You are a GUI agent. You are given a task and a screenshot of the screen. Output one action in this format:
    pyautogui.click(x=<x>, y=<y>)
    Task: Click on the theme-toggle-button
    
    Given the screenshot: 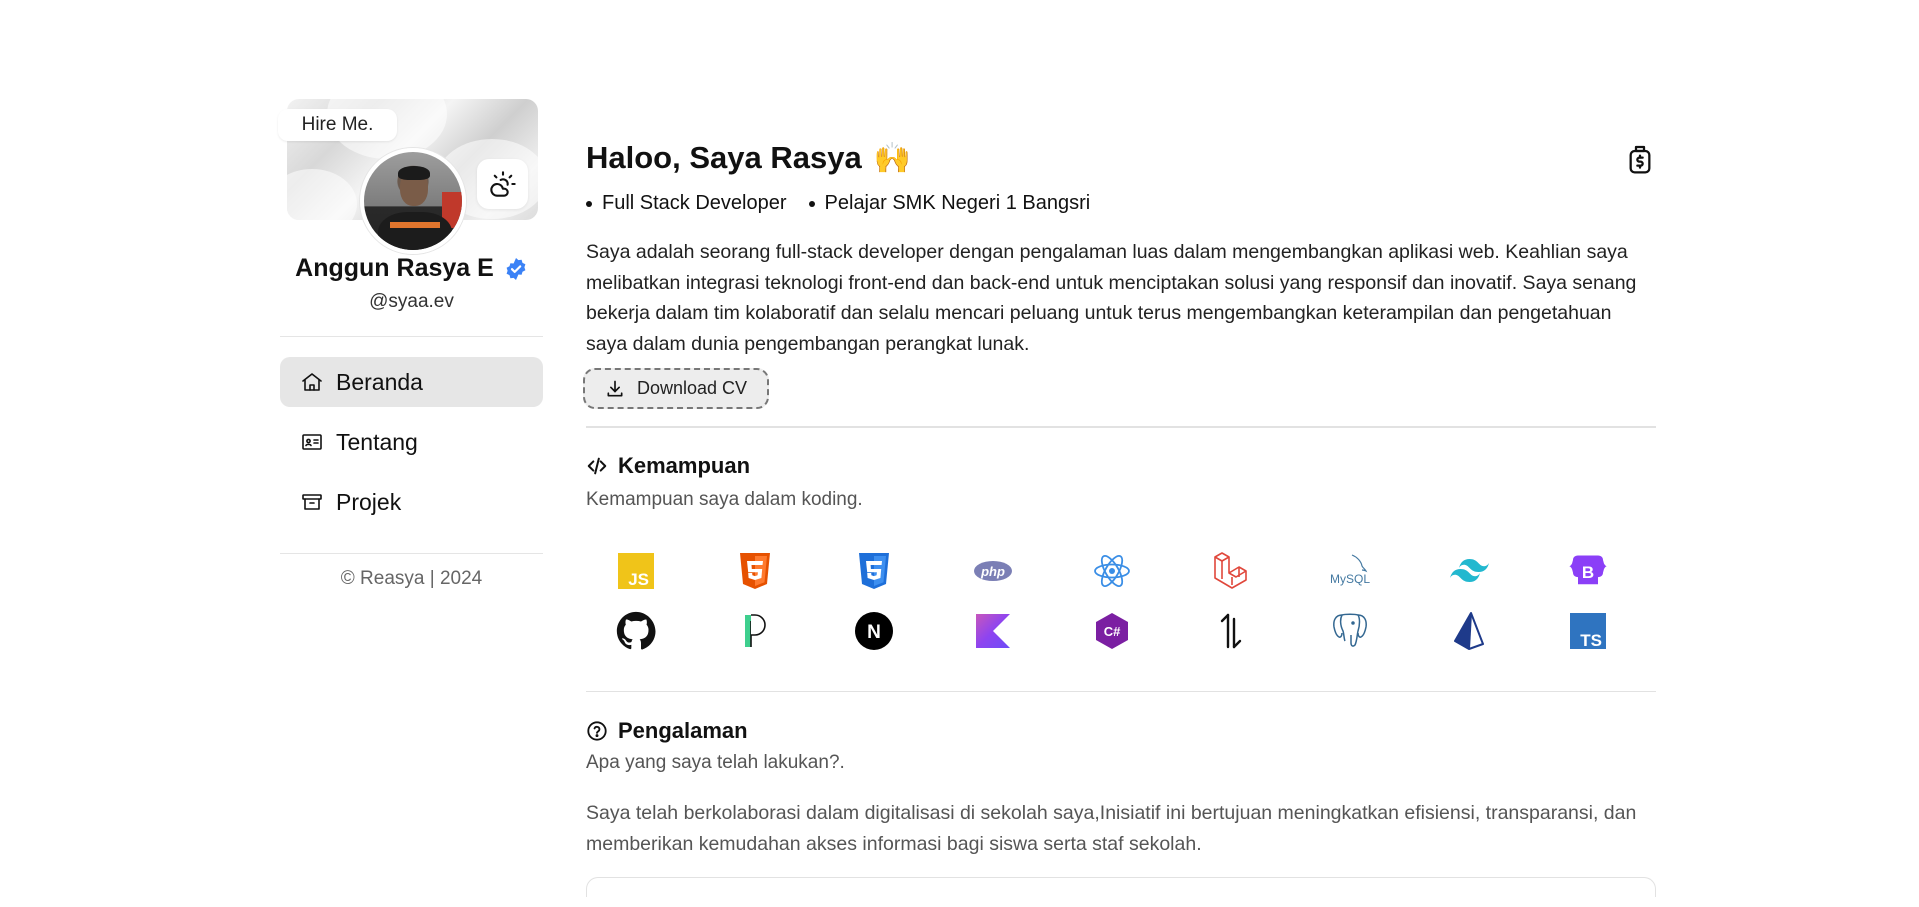 What is the action you would take?
    pyautogui.click(x=502, y=184)
    